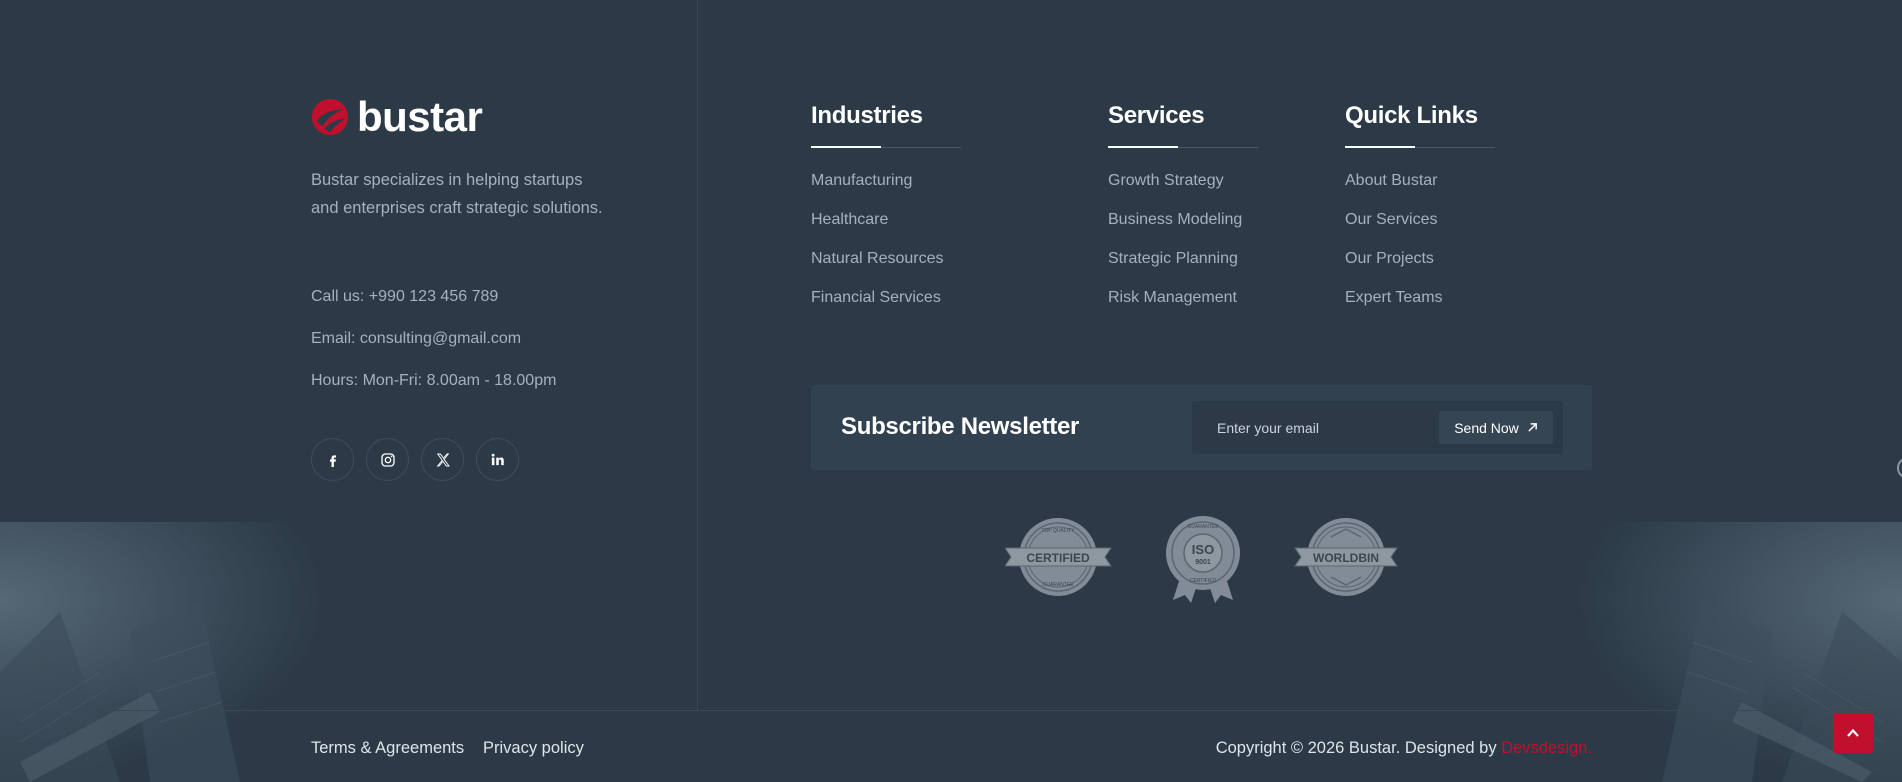 The width and height of the screenshot is (1902, 782). I want to click on svg-text: 9001, so click(1203, 562).